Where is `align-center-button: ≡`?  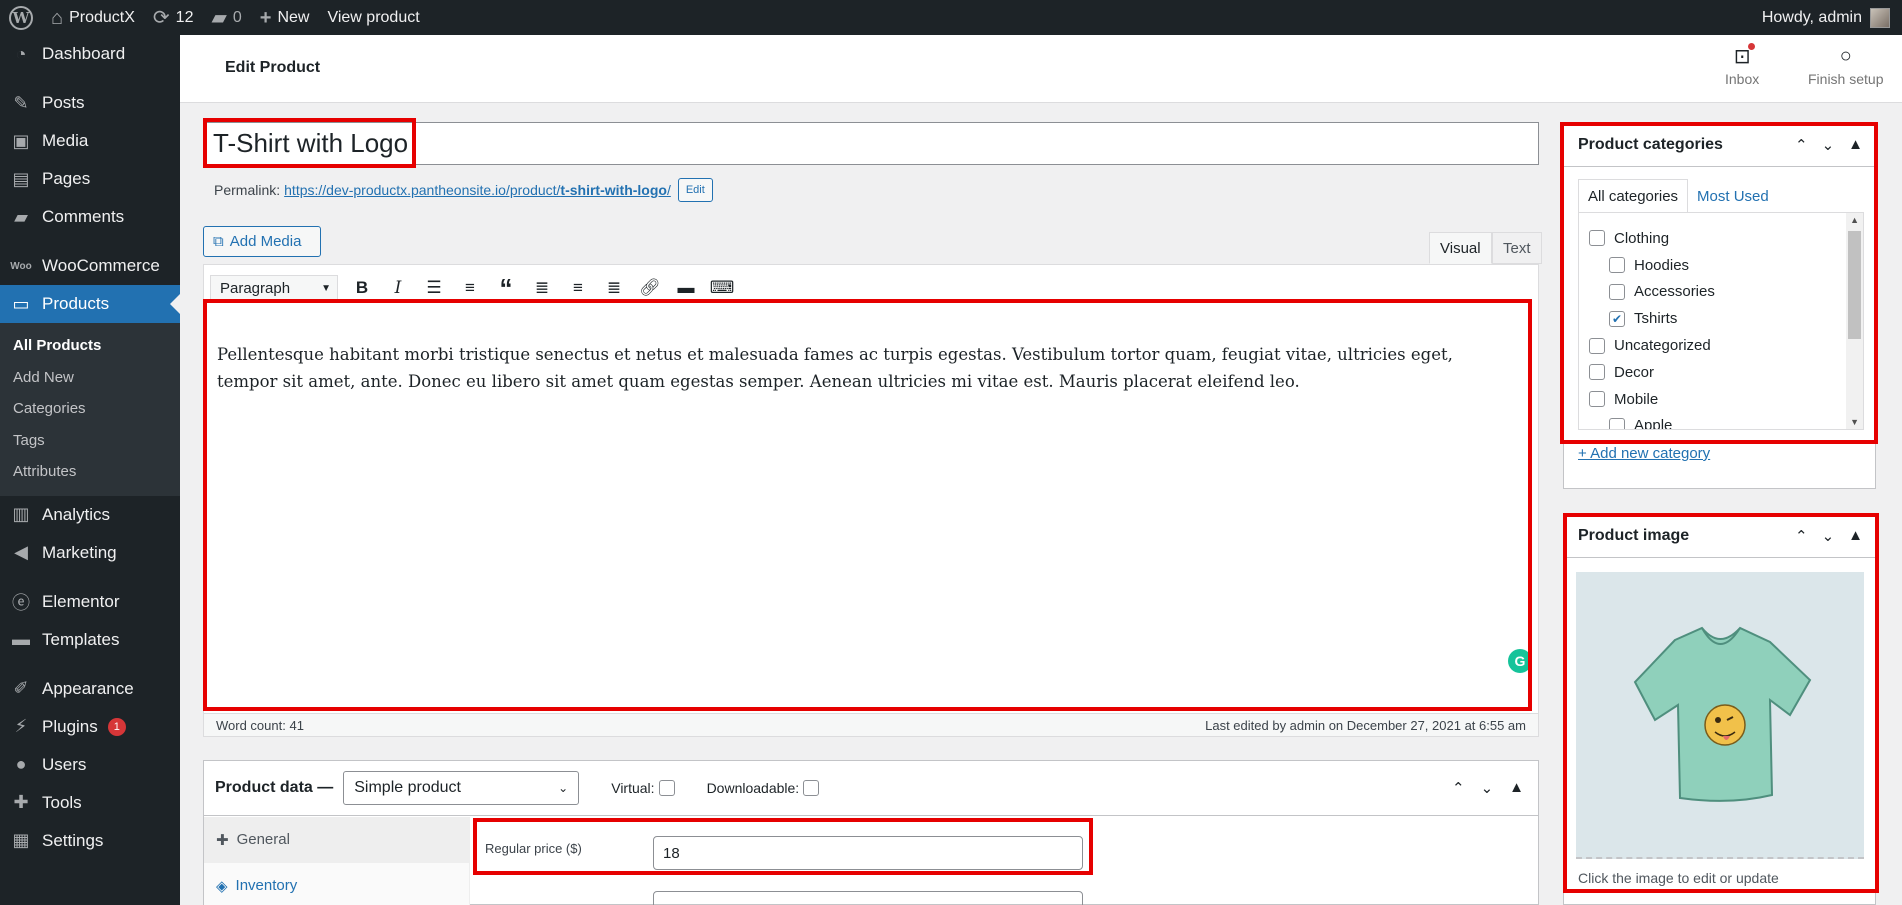
align-center-button: ≡ is located at coordinates (578, 288).